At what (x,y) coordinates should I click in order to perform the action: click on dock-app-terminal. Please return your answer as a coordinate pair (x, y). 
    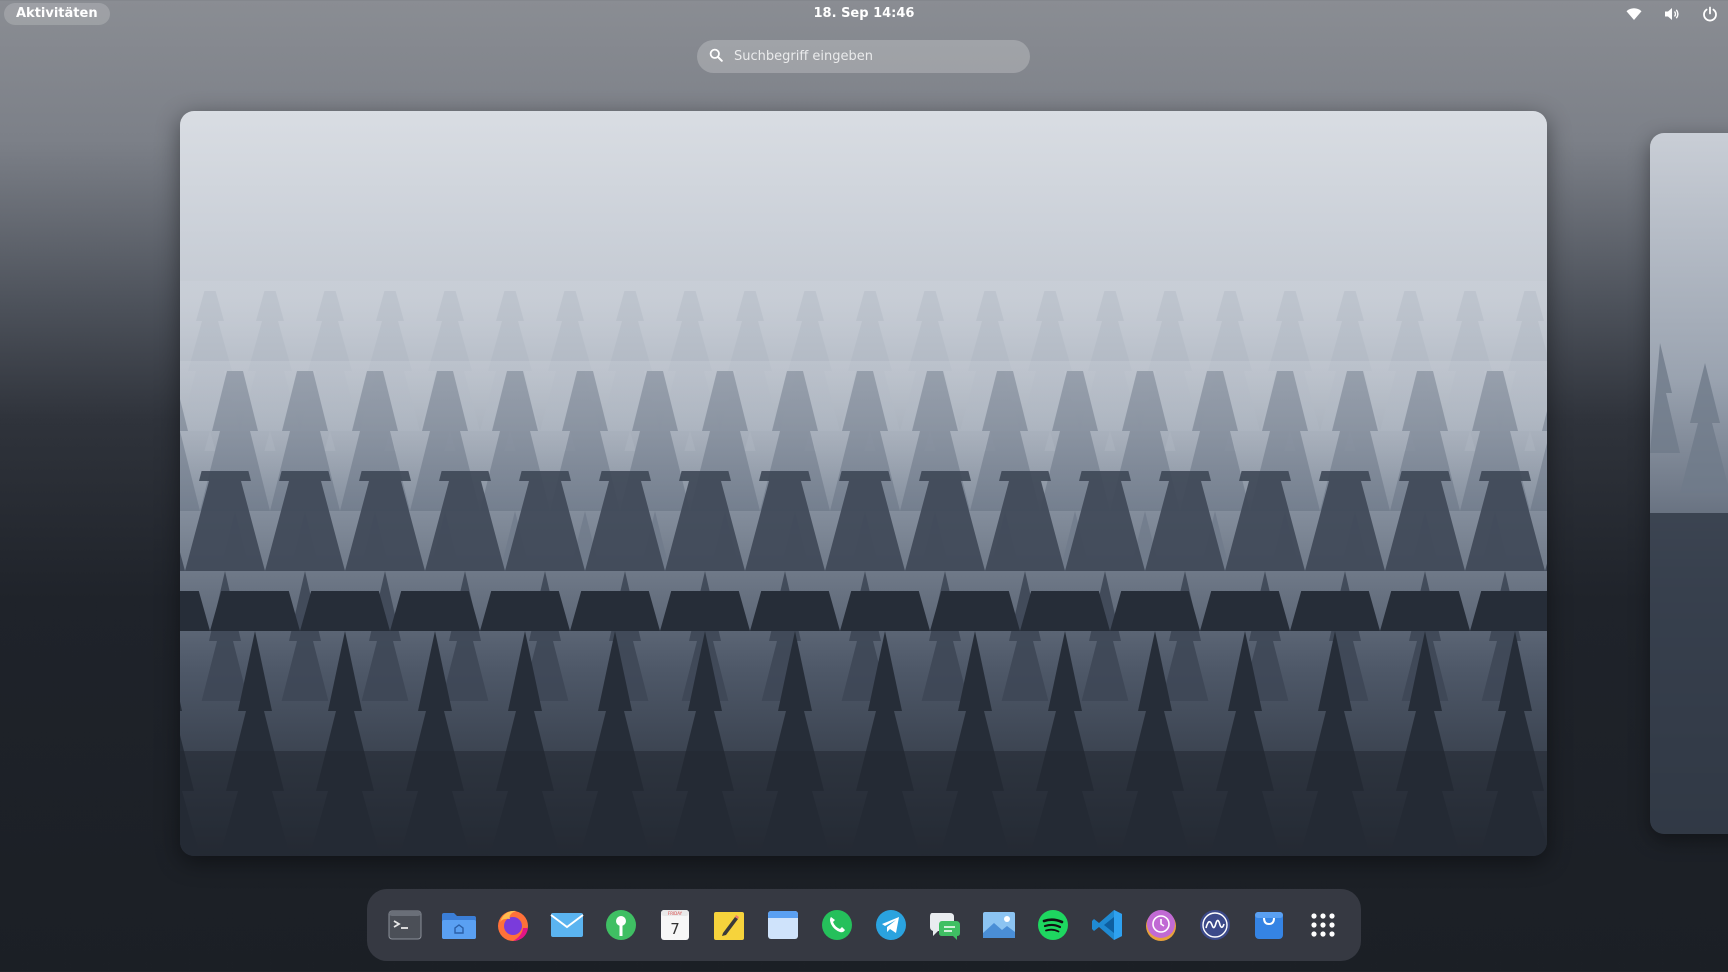
    Looking at the image, I should click on (405, 925).